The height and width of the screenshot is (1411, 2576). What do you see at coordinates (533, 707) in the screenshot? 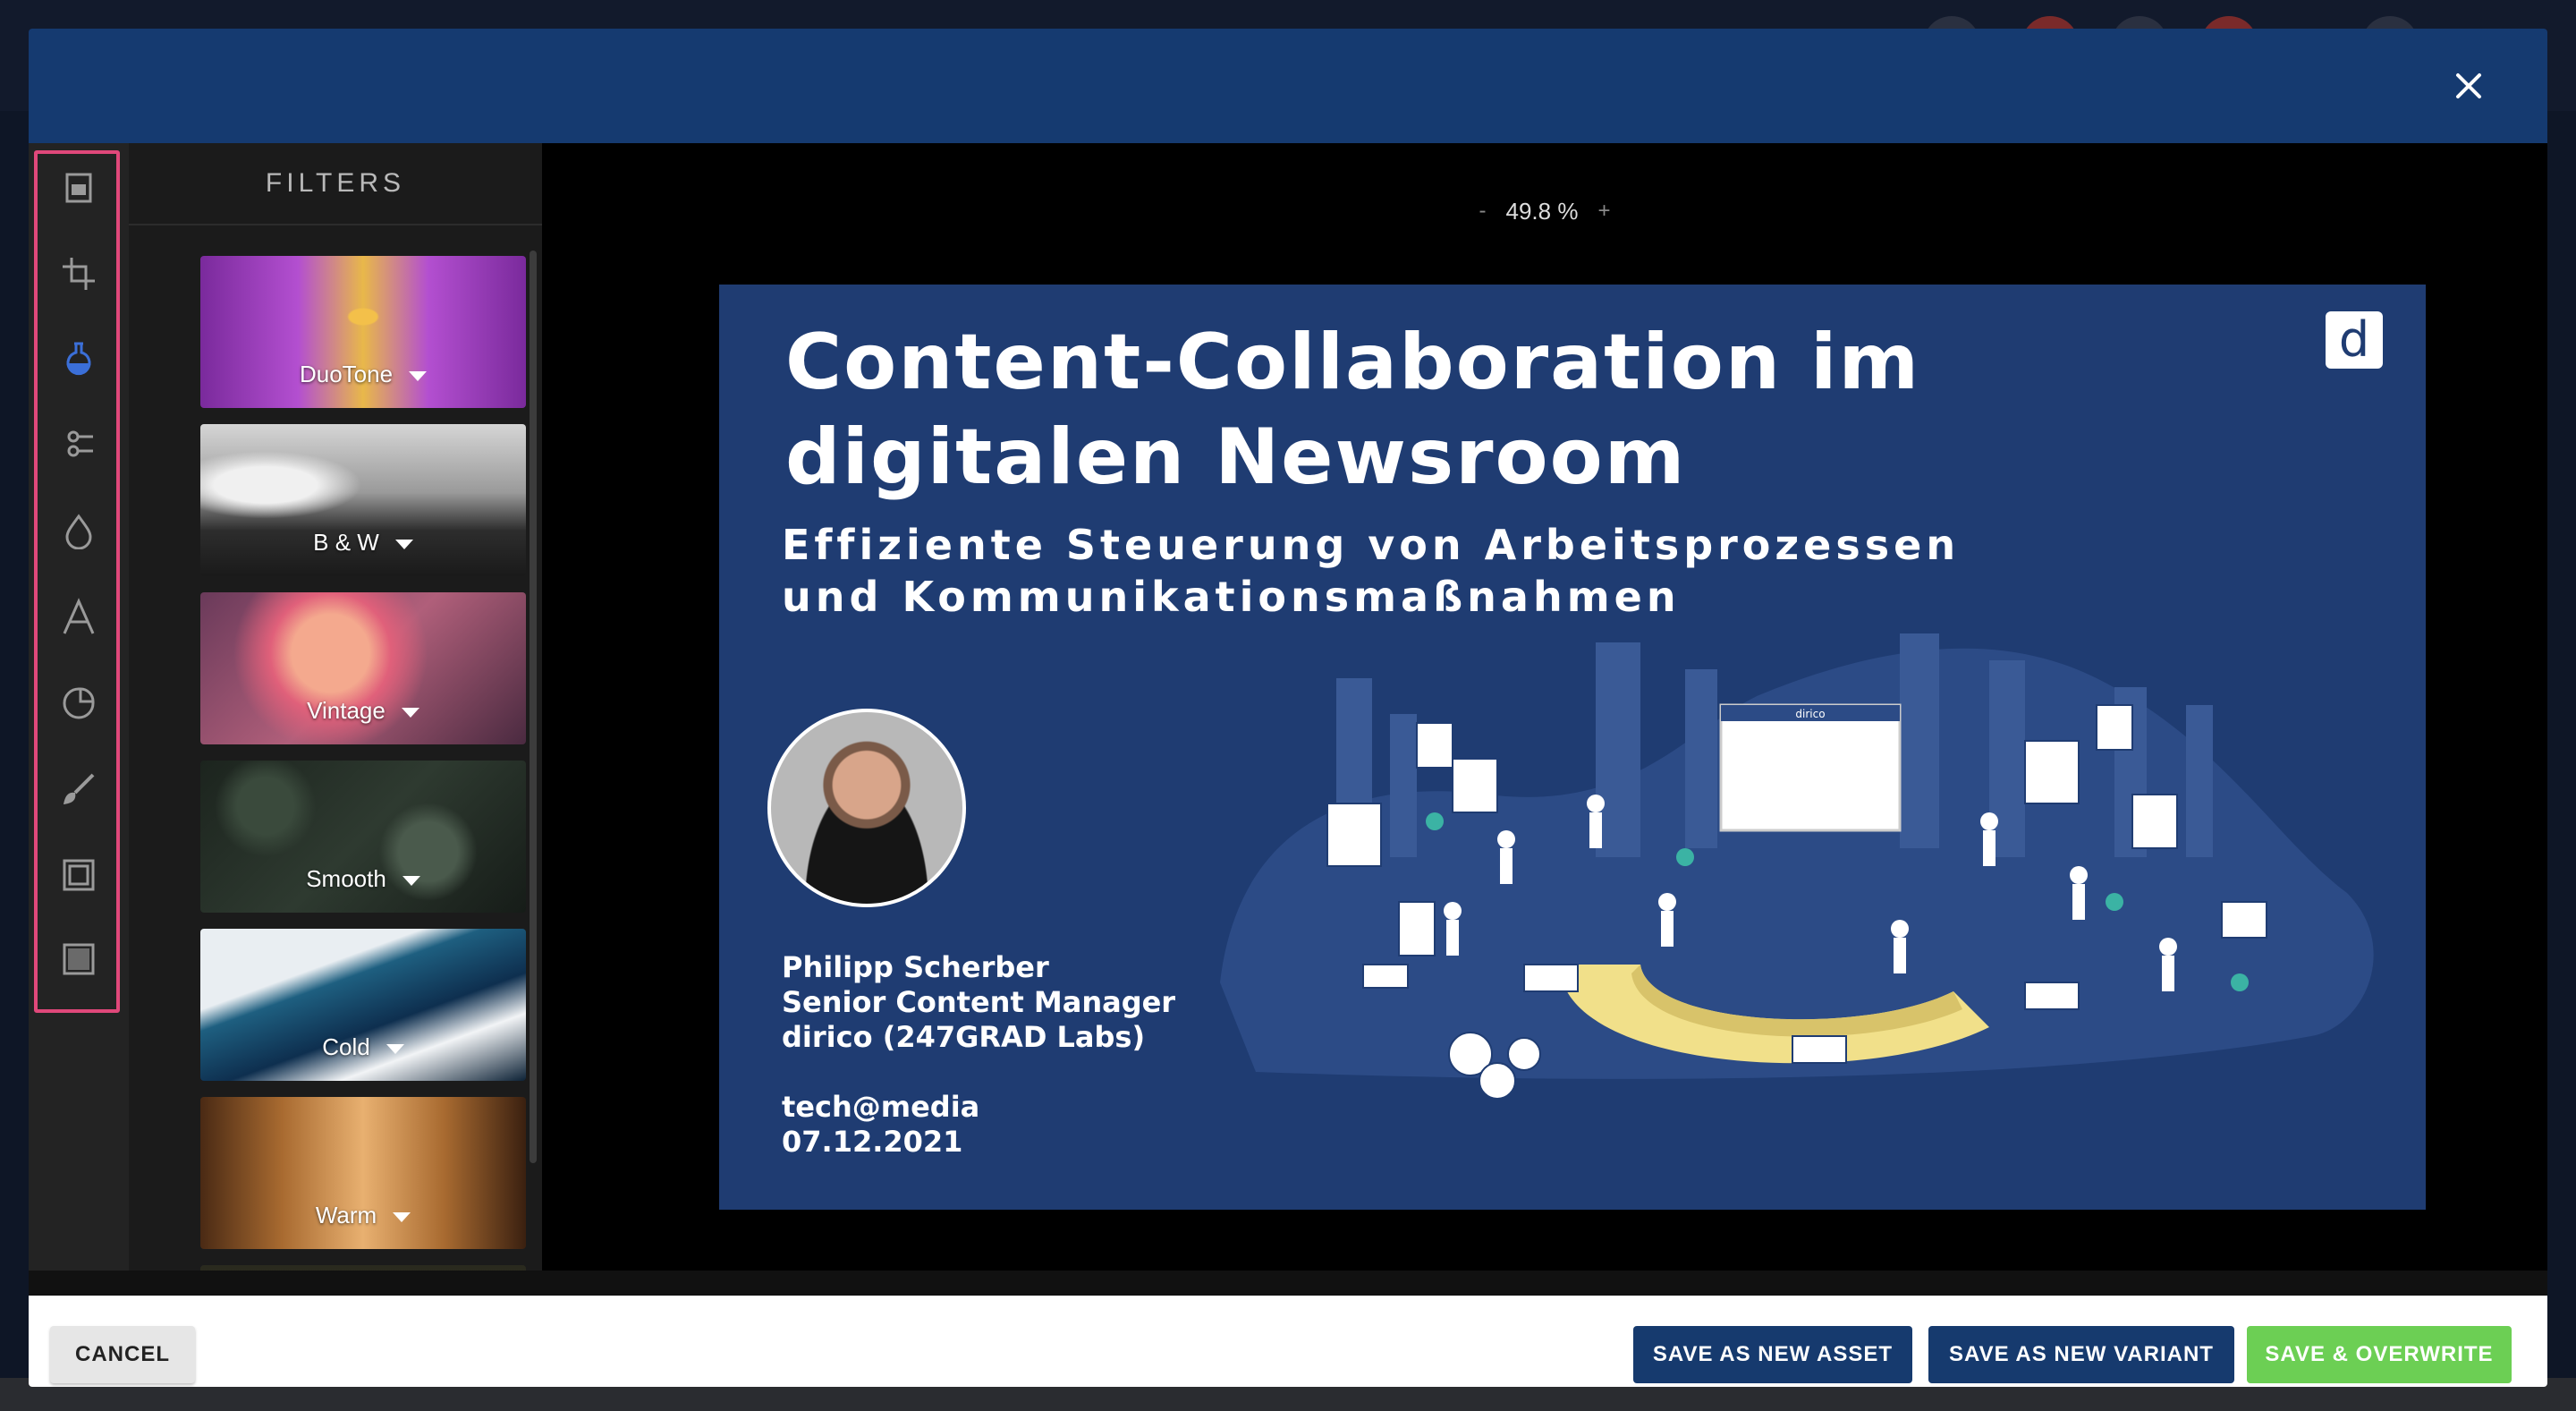
I see `filter-scrollbar` at bounding box center [533, 707].